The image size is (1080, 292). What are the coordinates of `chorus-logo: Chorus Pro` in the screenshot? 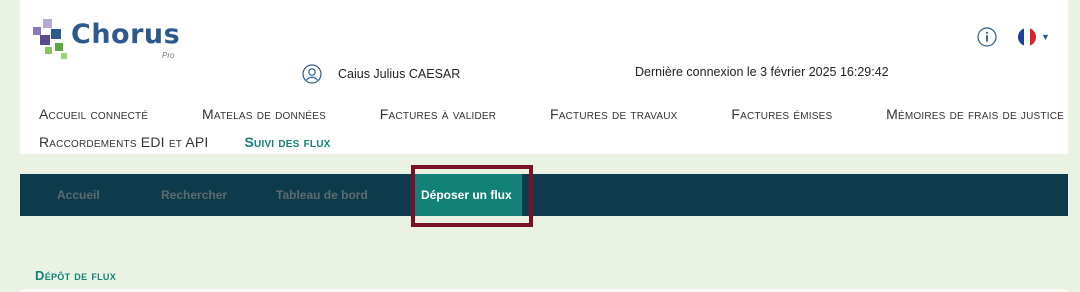 It's located at (111, 39).